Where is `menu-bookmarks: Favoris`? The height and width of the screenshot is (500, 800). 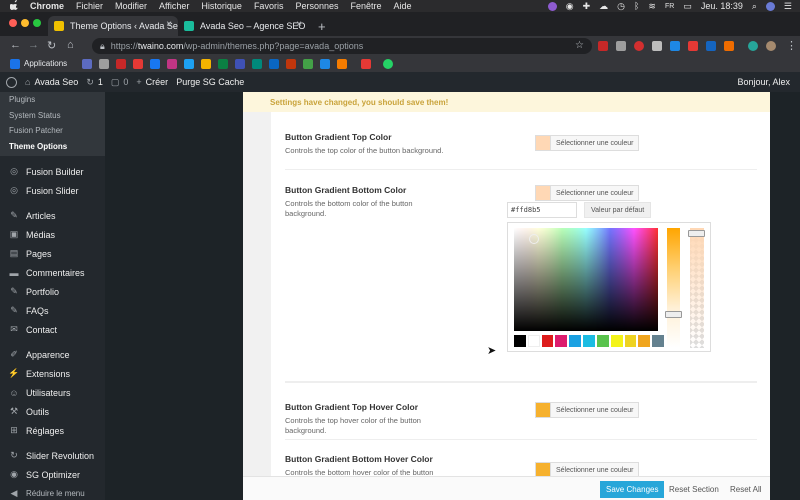 menu-bookmarks: Favoris is located at coordinates (269, 6).